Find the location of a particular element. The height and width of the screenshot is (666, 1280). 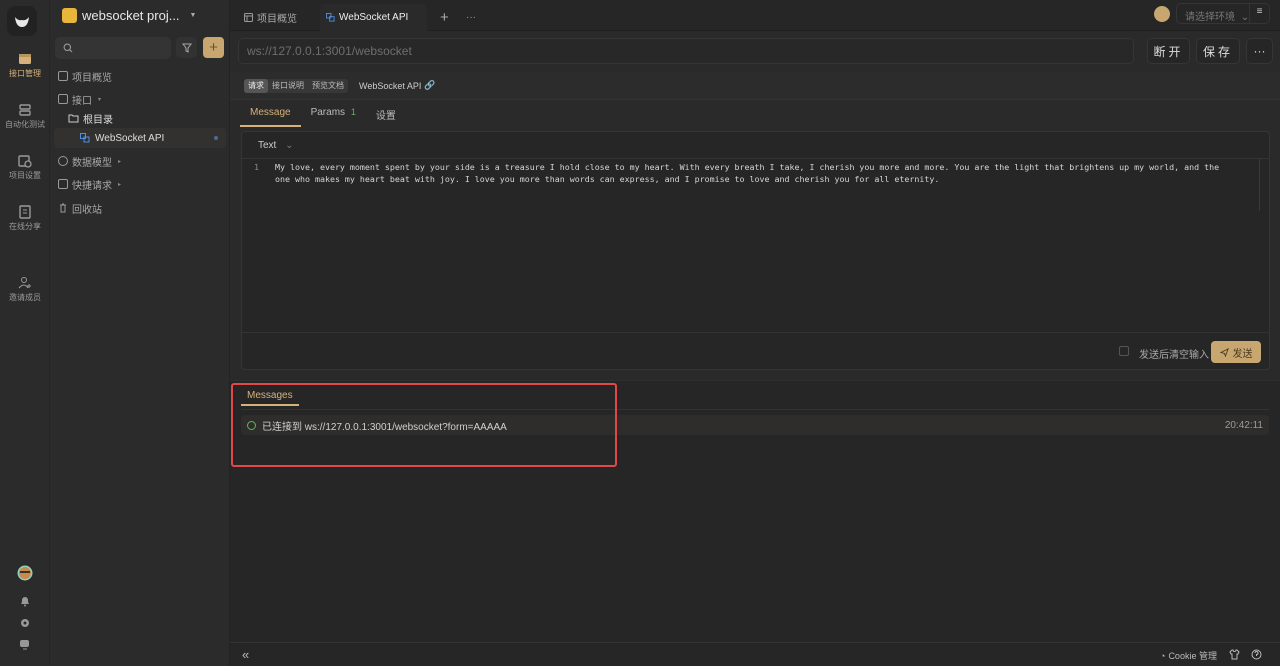

chevron-down-icon: ▼ is located at coordinates (193, 15).